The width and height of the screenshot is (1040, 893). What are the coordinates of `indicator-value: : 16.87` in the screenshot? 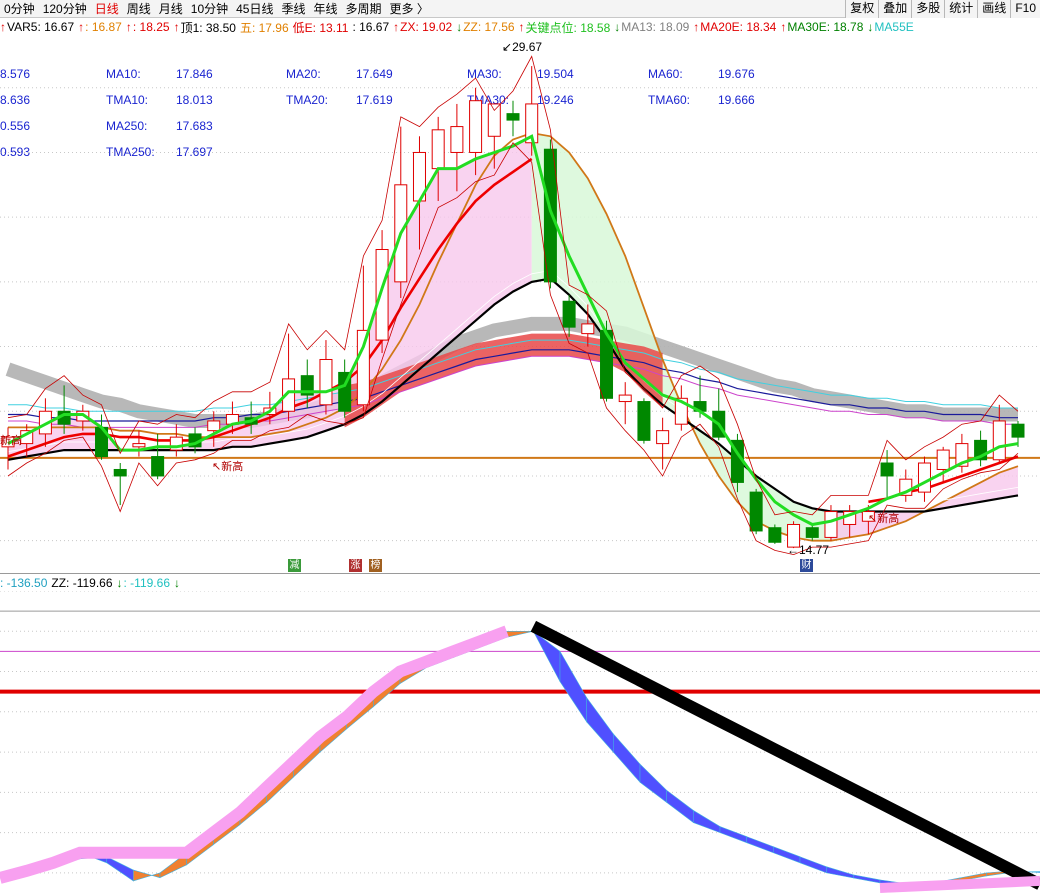 It's located at (103, 27).